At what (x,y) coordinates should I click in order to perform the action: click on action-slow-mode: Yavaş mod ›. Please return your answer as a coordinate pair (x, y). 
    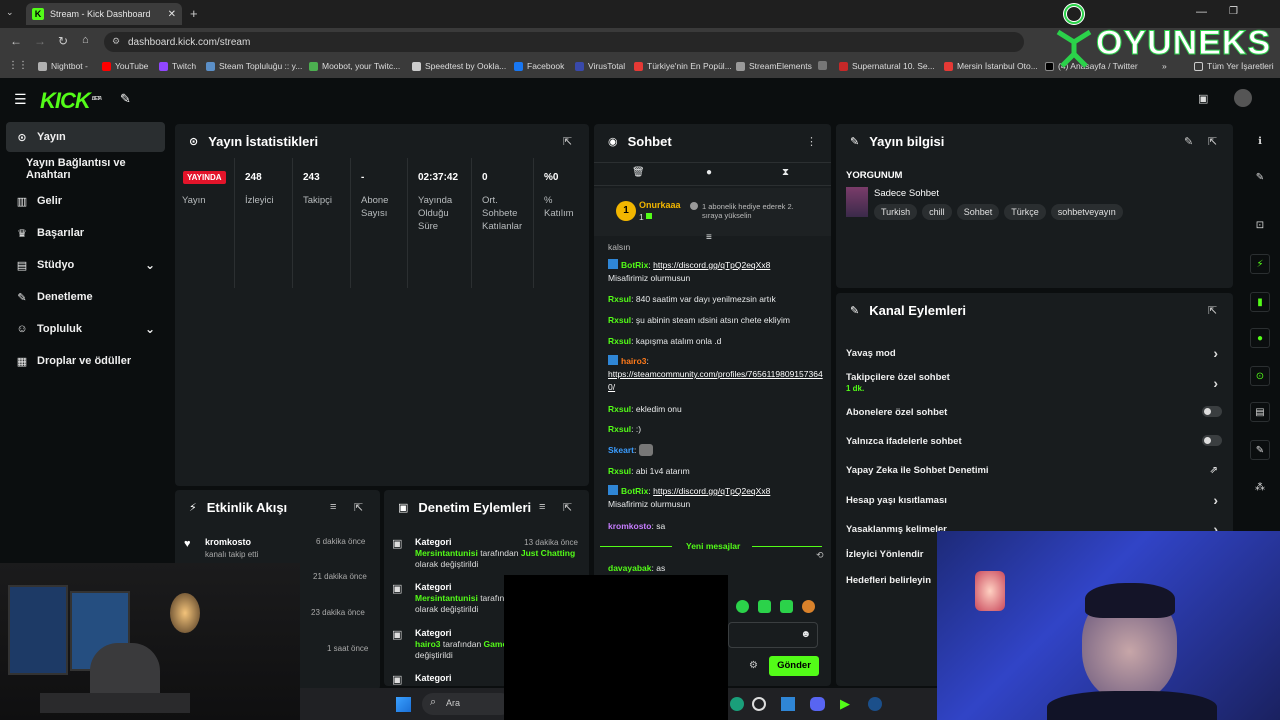
    Looking at the image, I should click on (1036, 353).